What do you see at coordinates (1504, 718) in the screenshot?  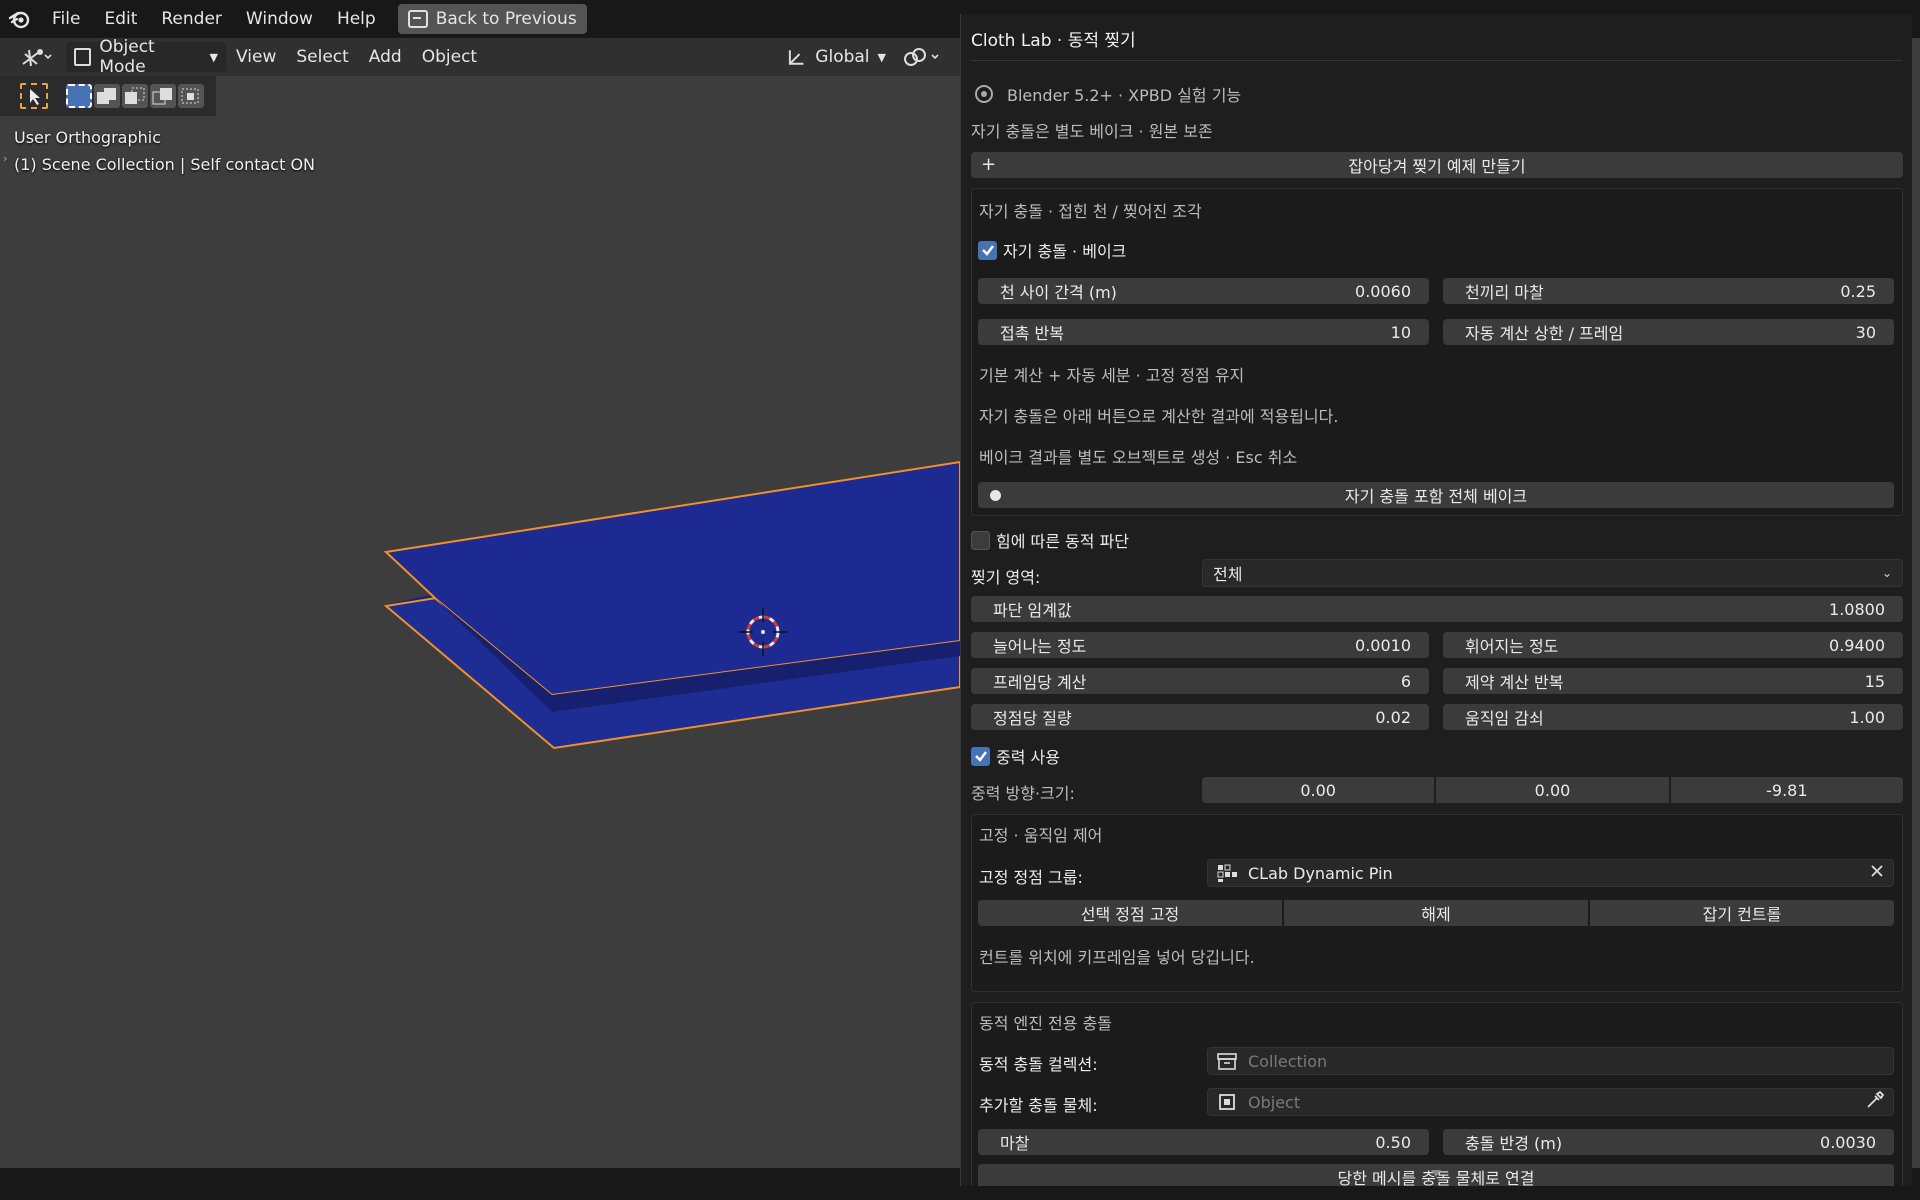 I see `damping-label: 움직임 감쇠` at bounding box center [1504, 718].